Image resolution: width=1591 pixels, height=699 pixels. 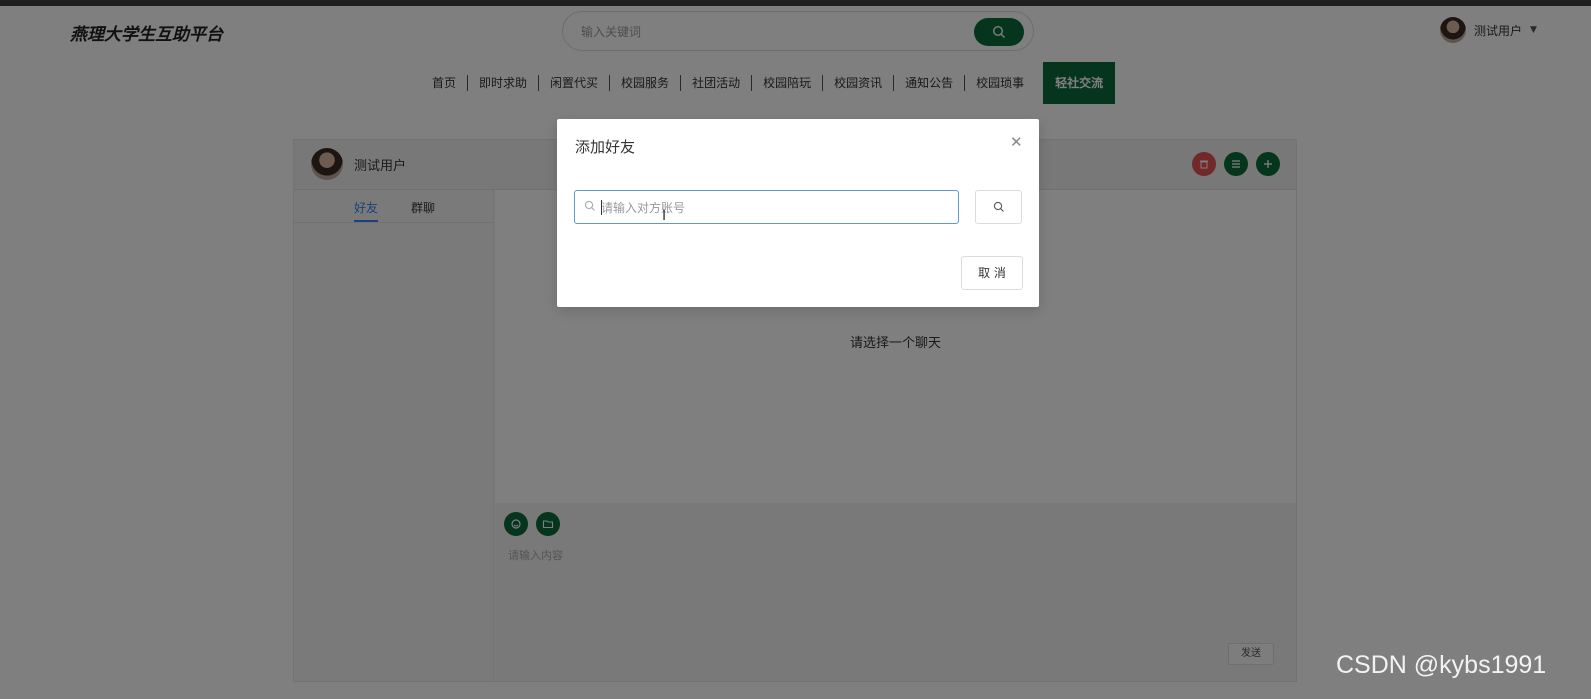 What do you see at coordinates (664, 216) in the screenshot?
I see `mouse-ibeam-cursor-icon: I` at bounding box center [664, 216].